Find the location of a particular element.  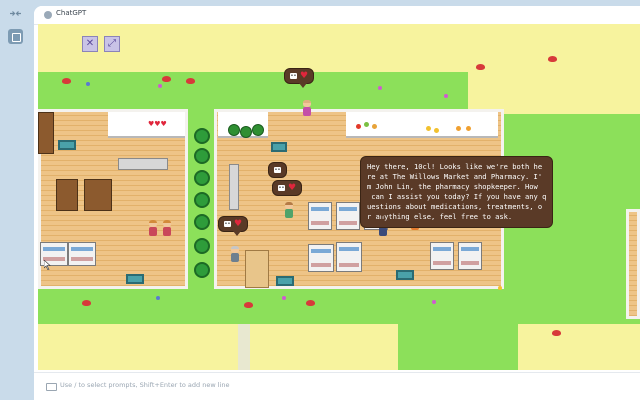

collapse-icon: ⤢ is located at coordinates (112, 43).